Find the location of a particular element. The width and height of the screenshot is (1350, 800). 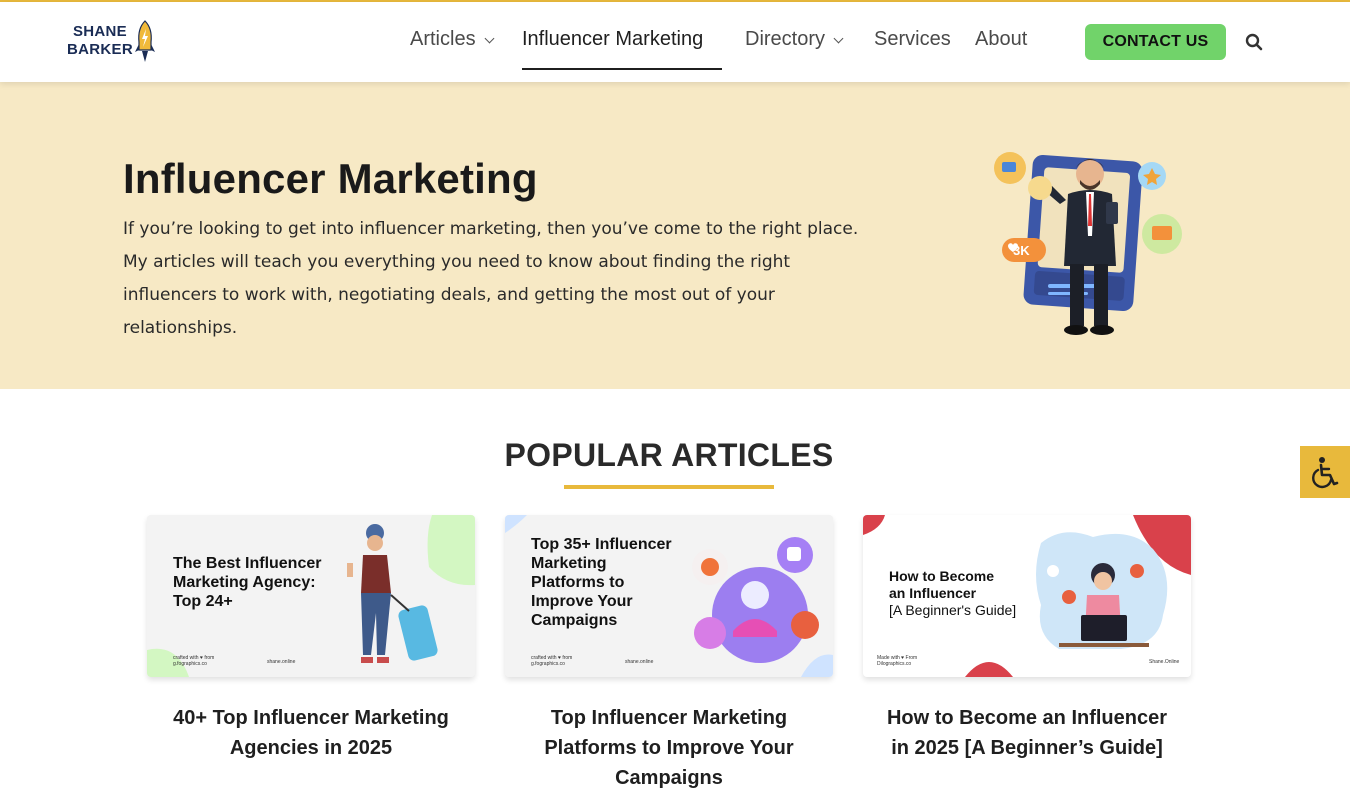

nav-services-label: Services is located at coordinates (912, 39).